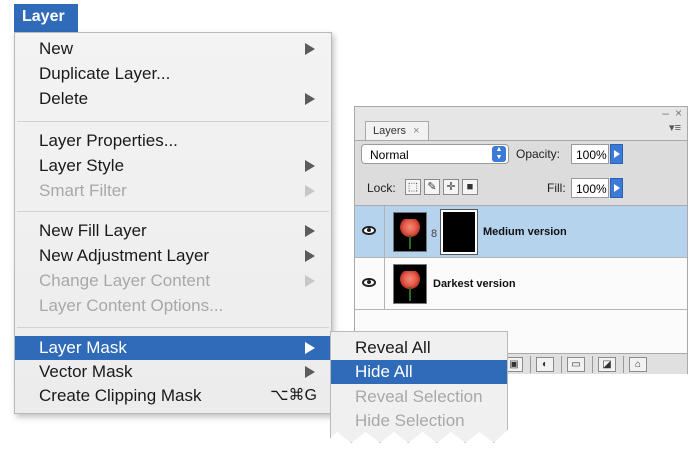 Image resolution: width=695 pixels, height=450 pixels. What do you see at coordinates (538, 154) in the screenshot?
I see `opacity-label: Opacity:` at bounding box center [538, 154].